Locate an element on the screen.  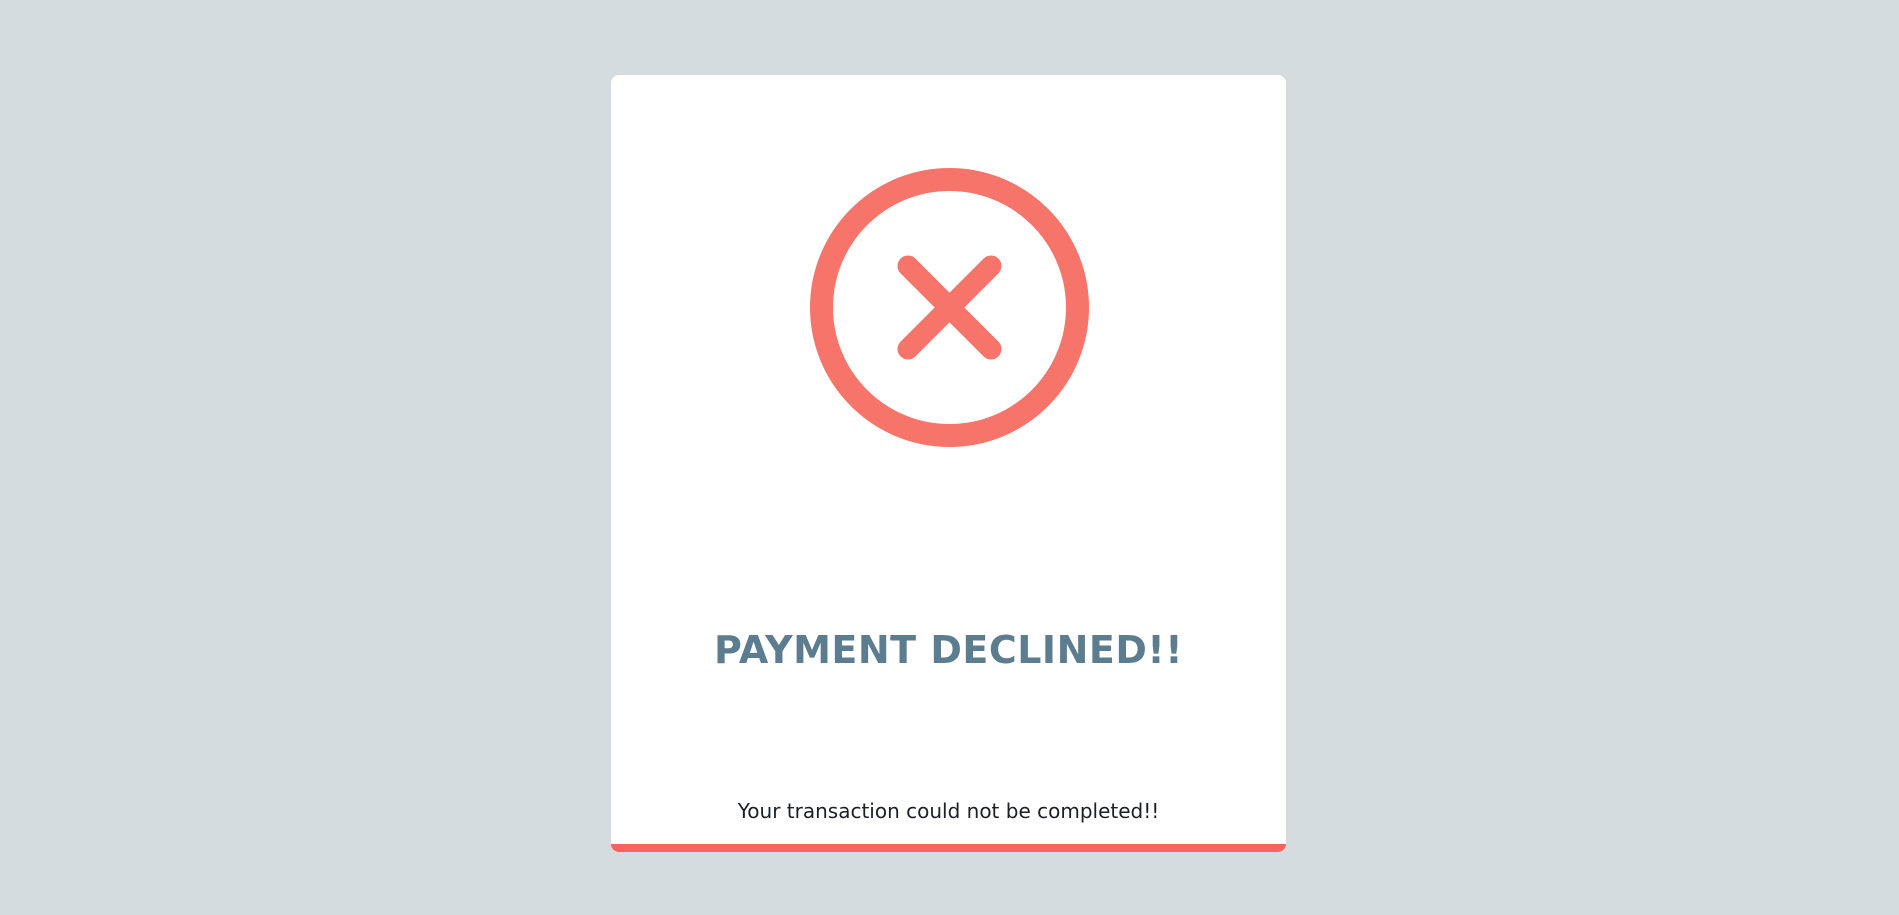
error-x-circle-icon-svg is located at coordinates (949, 307).